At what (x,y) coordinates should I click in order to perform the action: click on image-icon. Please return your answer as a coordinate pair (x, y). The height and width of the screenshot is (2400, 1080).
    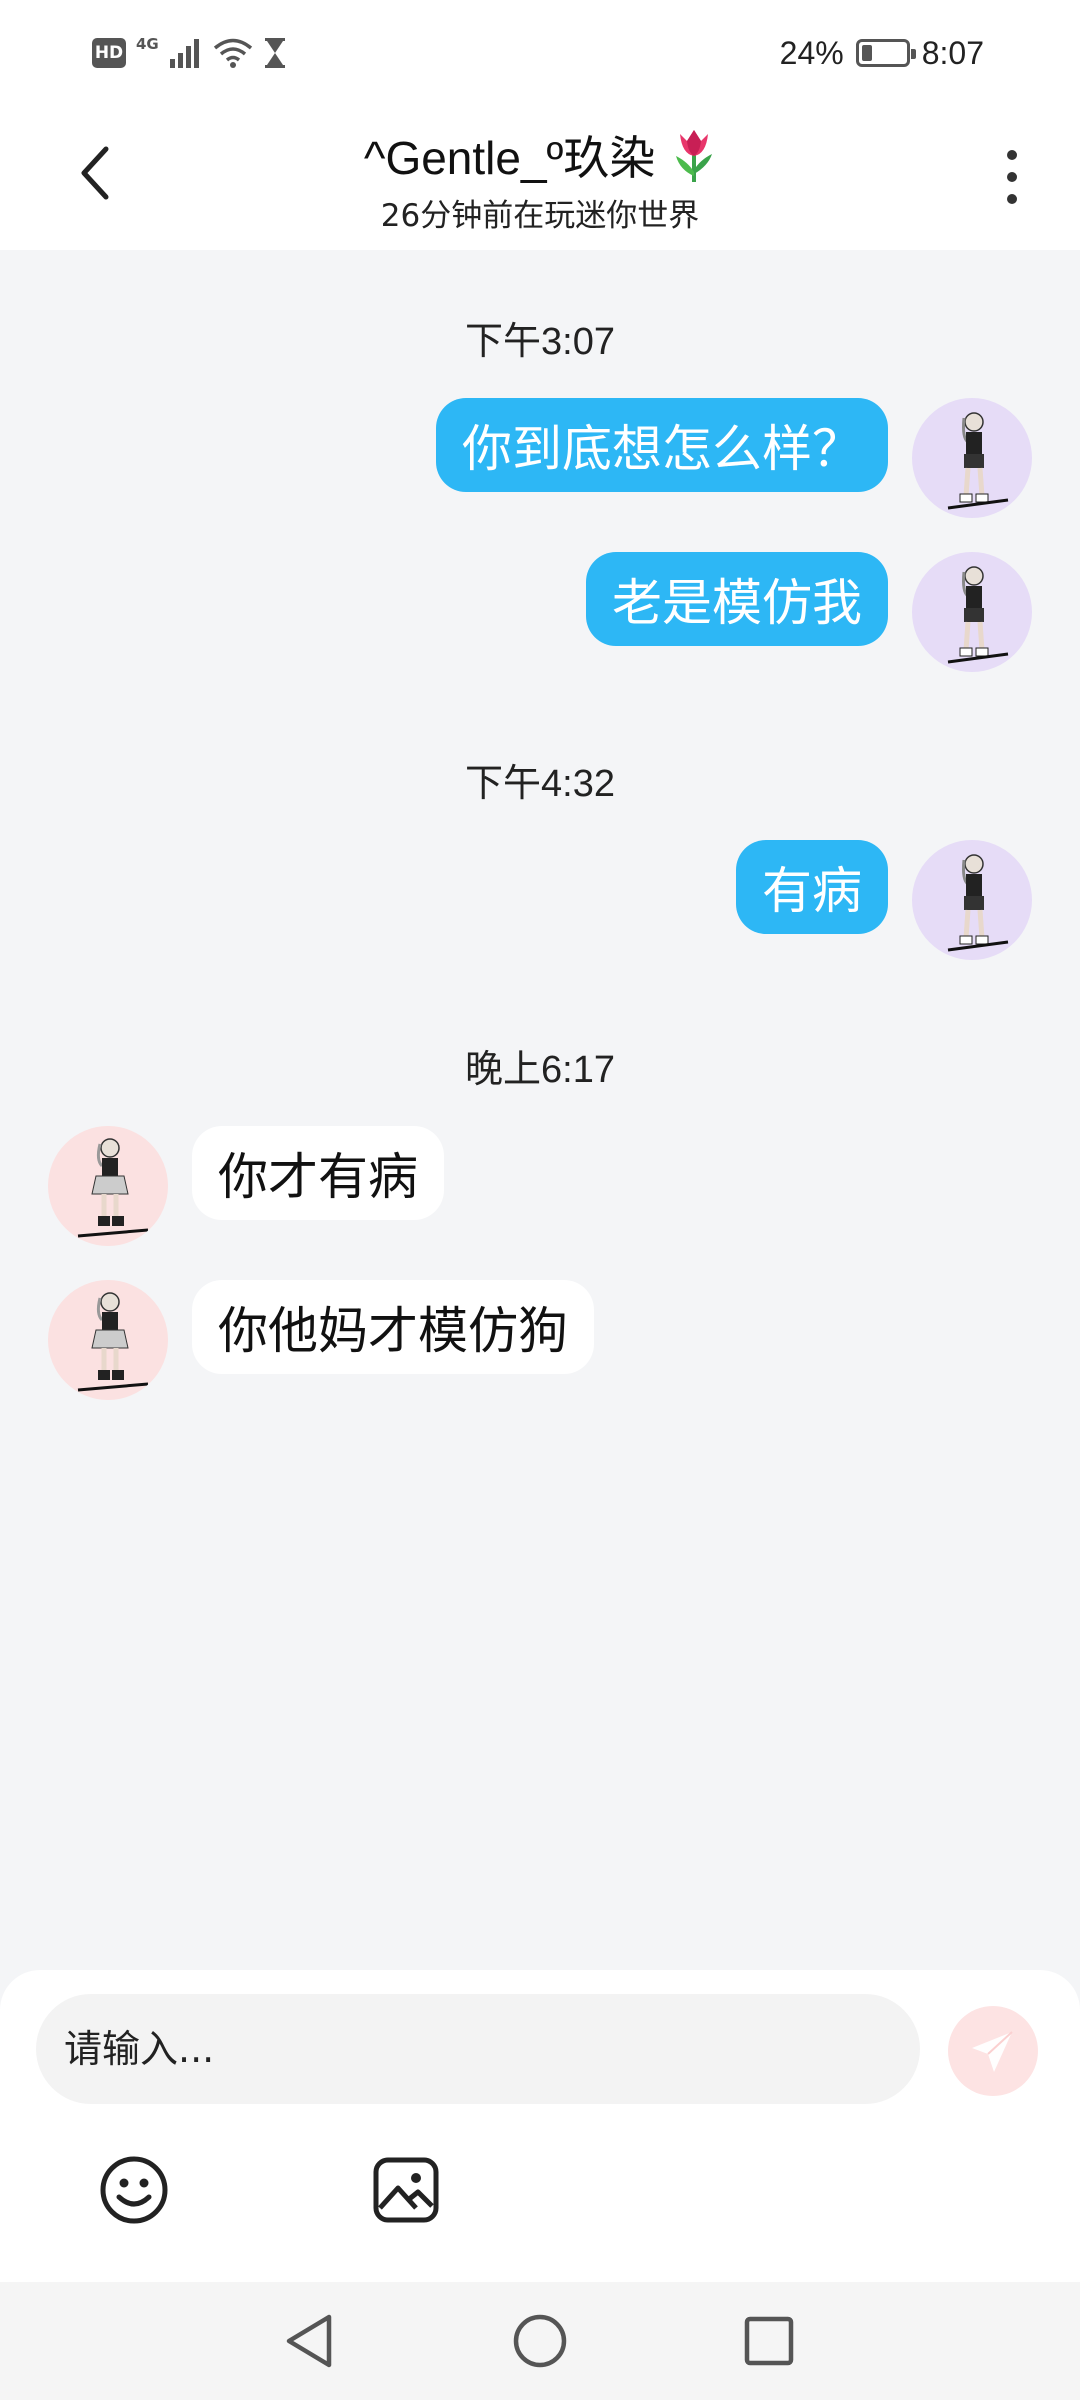
    Looking at the image, I should click on (406, 2190).